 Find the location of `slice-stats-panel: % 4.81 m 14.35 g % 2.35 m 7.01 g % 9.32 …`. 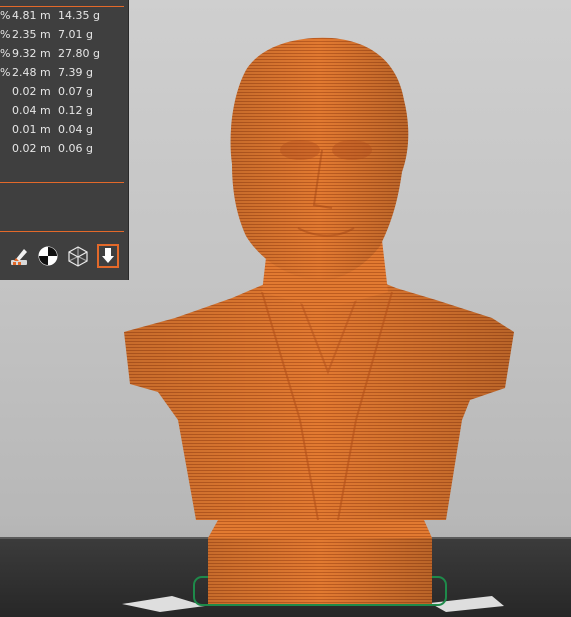

slice-stats-panel: % 4.81 m 14.35 g % 2.35 m 7.01 g % 9.32 … is located at coordinates (64, 140).